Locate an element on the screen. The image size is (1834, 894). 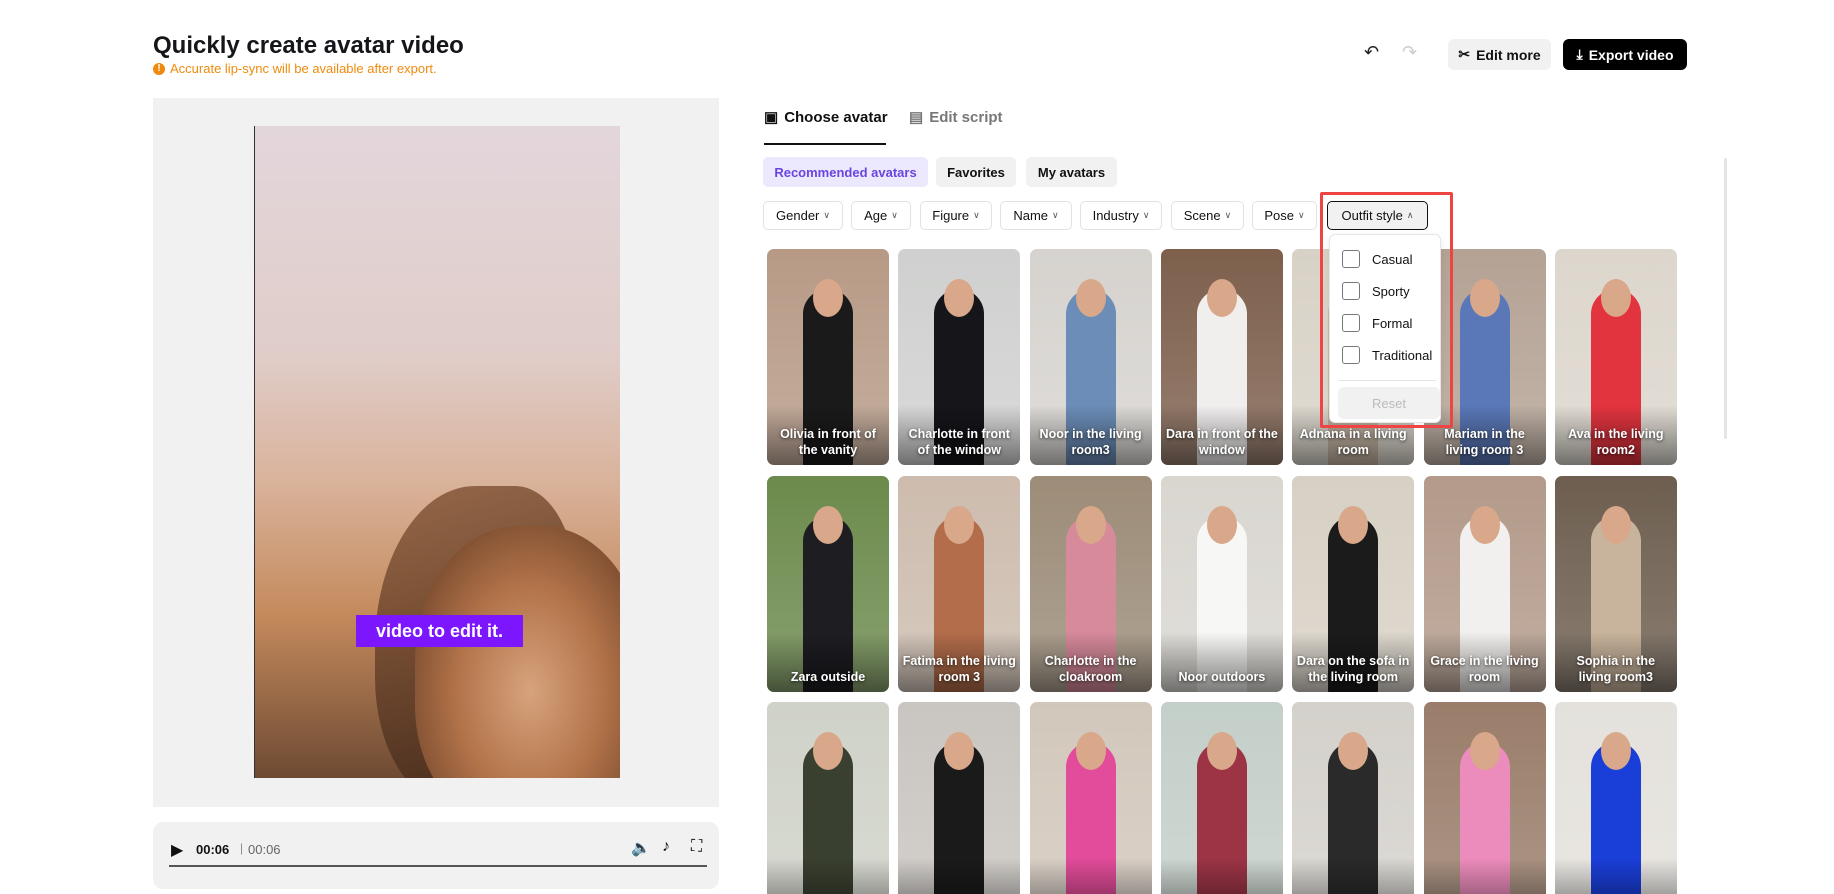
tab-label: Choose avatar is located at coordinates (836, 117).